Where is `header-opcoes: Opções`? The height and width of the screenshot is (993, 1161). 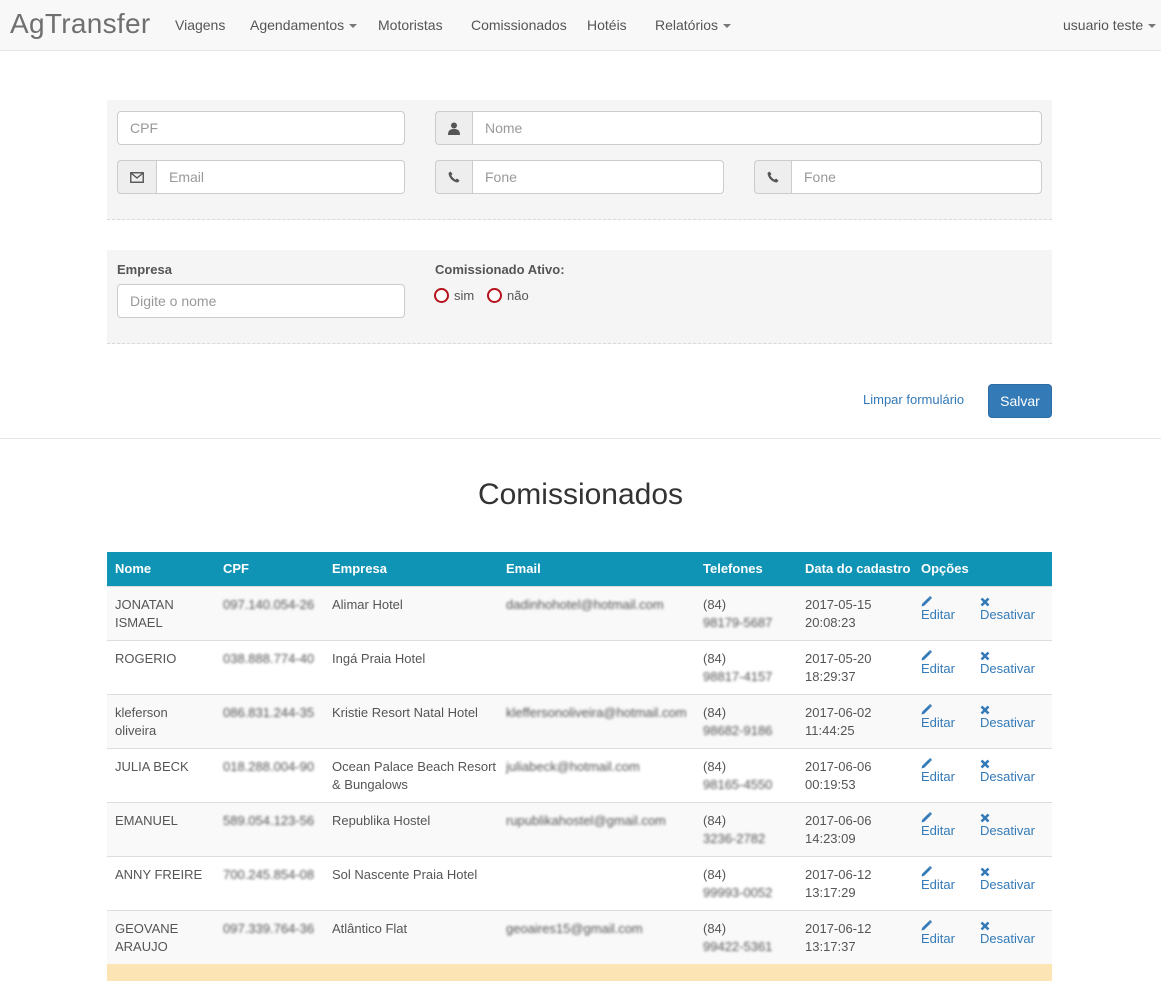 header-opcoes: Opções is located at coordinates (945, 568).